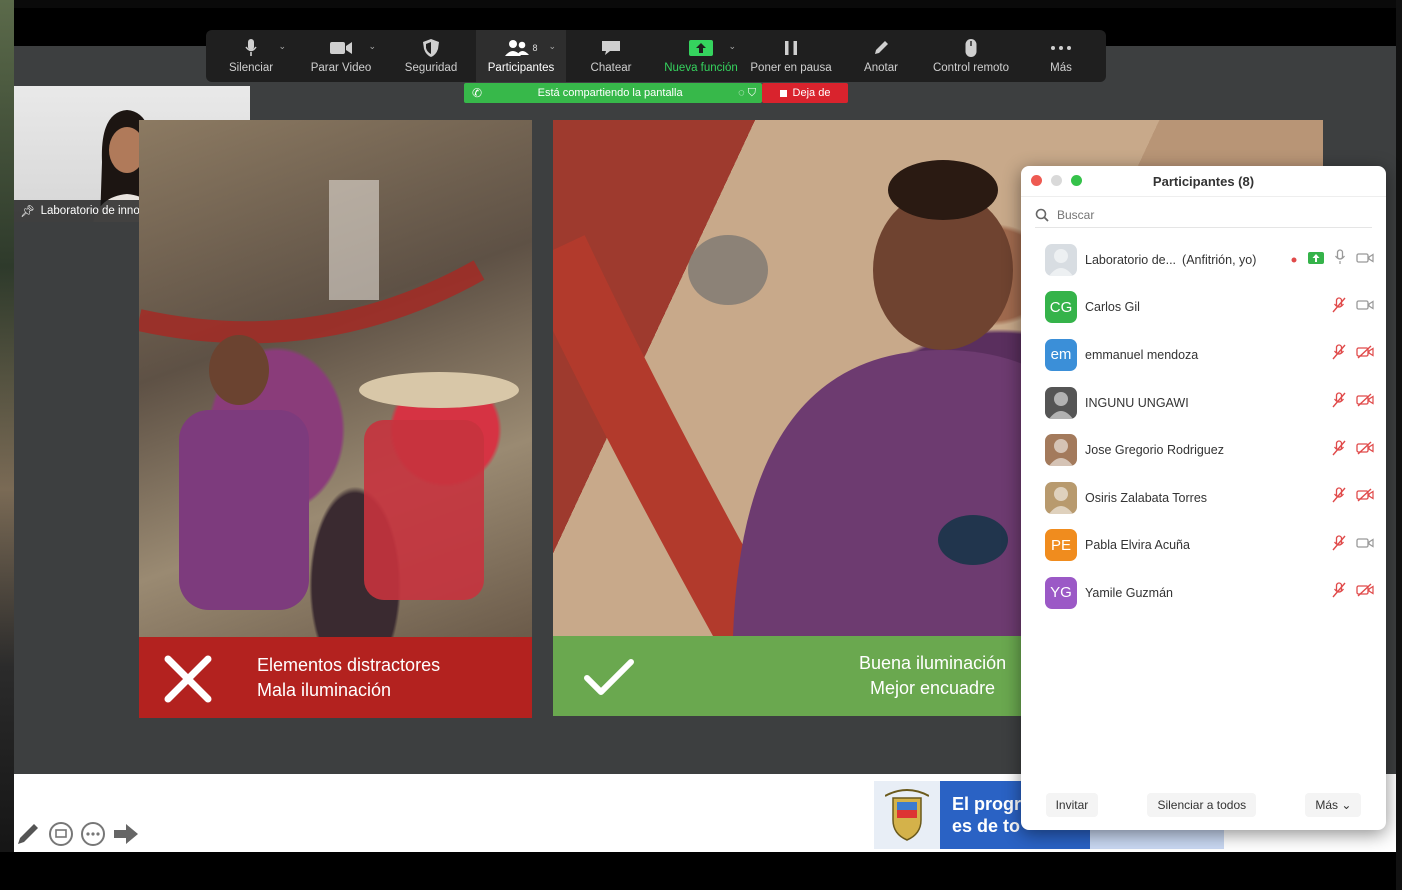 This screenshot has width=1402, height=890. Describe the element at coordinates (747, 92) in the screenshot. I see `shield-check-icon: ◌ ⛉` at that location.